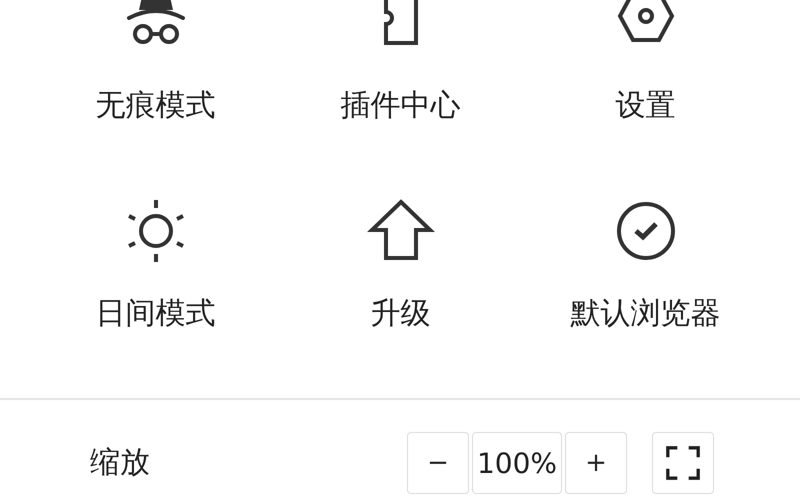  Describe the element at coordinates (400, 264) in the screenshot. I see `menu-item: 升级` at that location.